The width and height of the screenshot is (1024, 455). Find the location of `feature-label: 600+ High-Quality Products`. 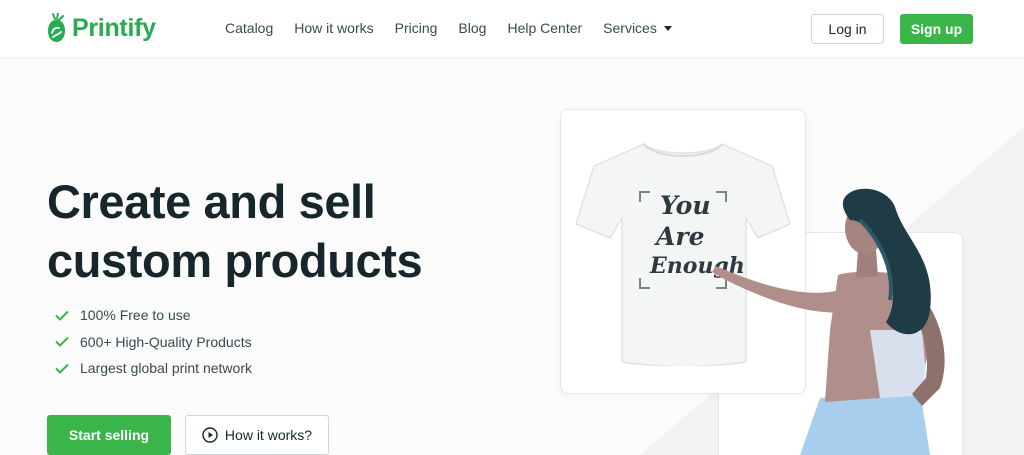

feature-label: 600+ High-Quality Products is located at coordinates (166, 341).